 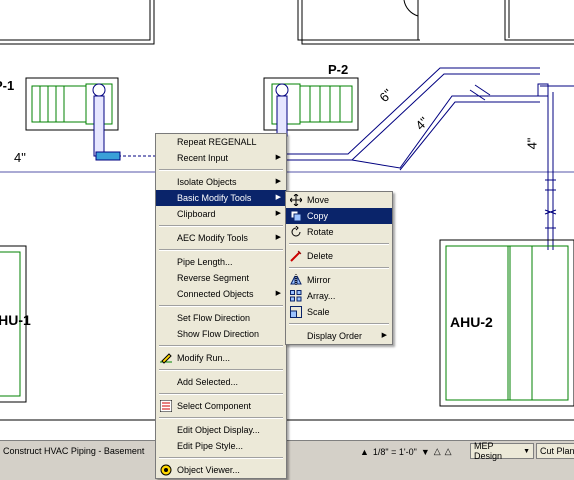 I want to click on menu-item-label: Select Component, so click(x=214, y=406).